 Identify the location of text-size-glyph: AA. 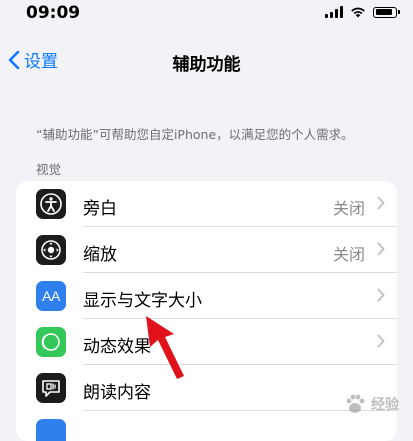
(51, 296).